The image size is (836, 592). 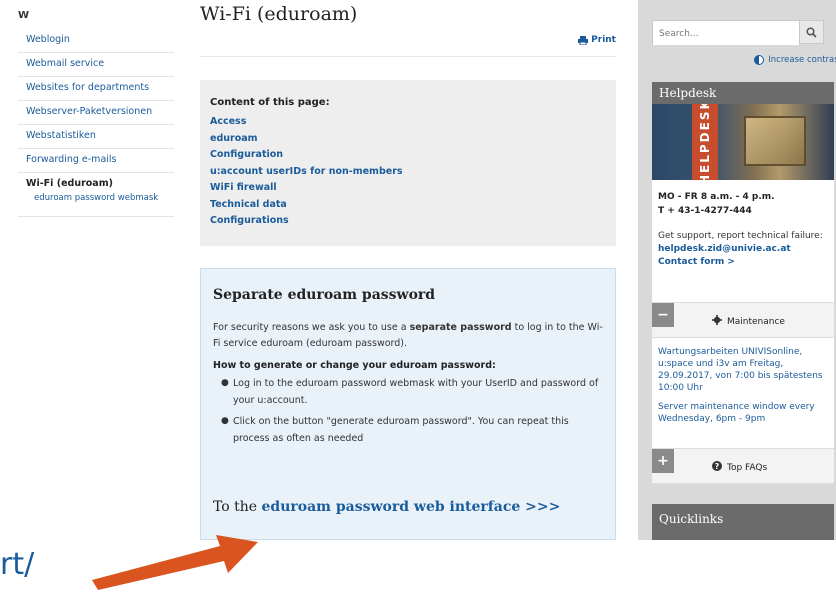 I want to click on nav-item-websites-for-departments: Websites for departments, so click(x=96, y=89).